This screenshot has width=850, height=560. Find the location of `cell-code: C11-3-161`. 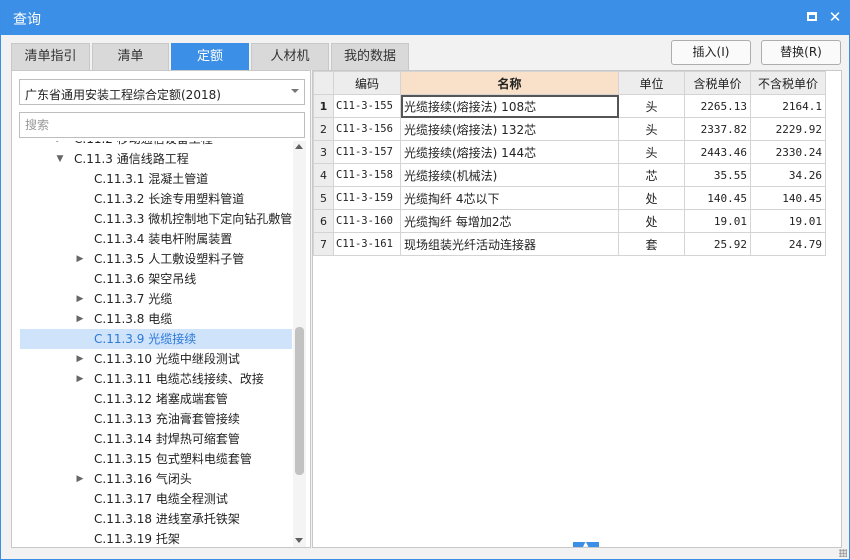

cell-code: C11-3-161 is located at coordinates (367, 244).